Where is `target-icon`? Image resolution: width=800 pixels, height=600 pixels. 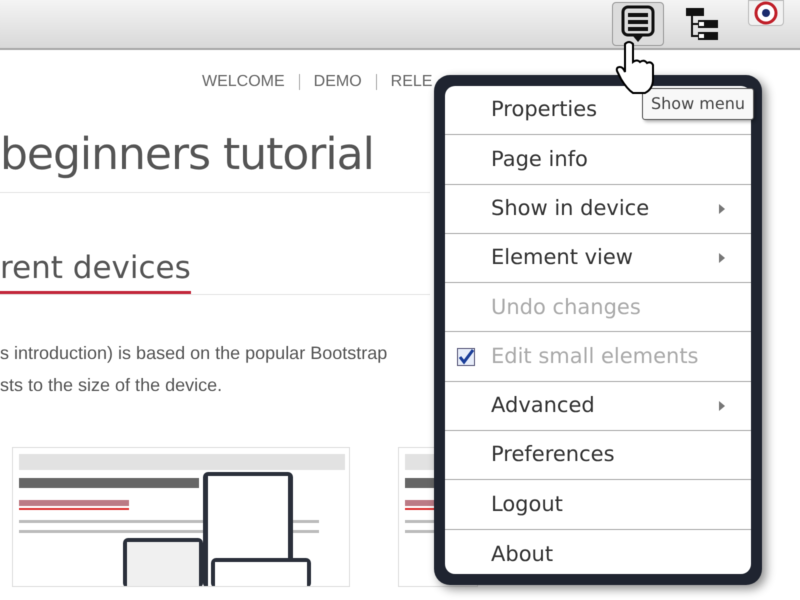
target-icon is located at coordinates (766, 13).